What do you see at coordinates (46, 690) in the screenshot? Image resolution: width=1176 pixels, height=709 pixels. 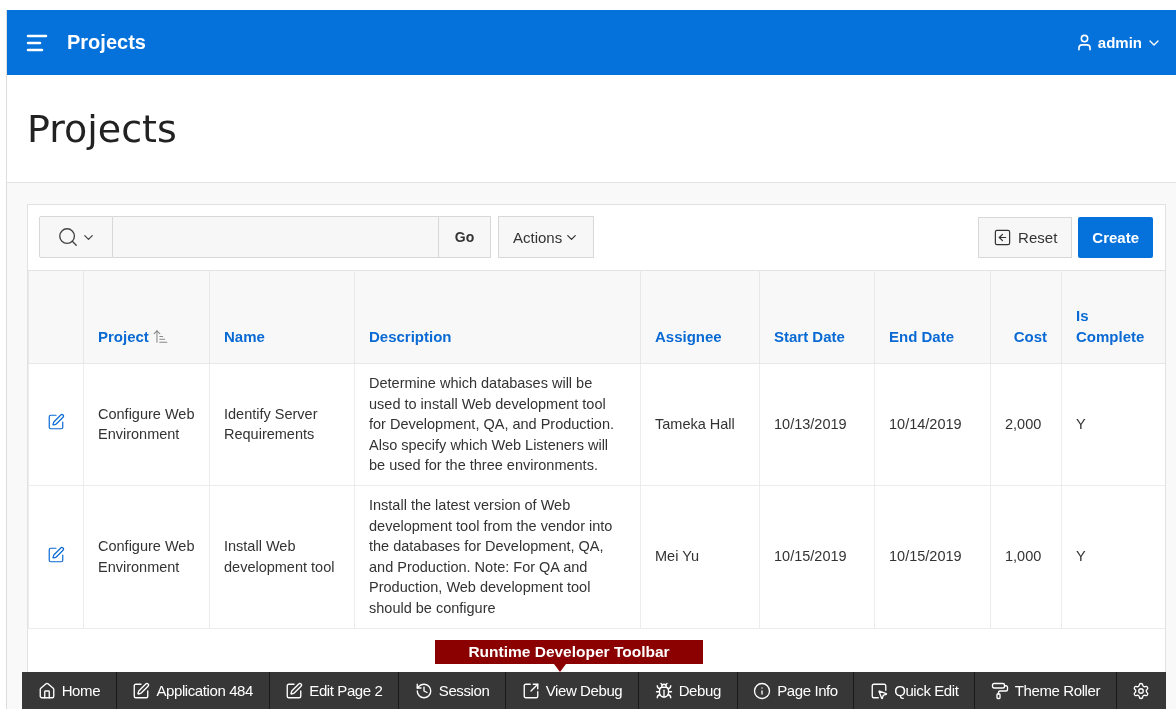 I see `home-icon` at bounding box center [46, 690].